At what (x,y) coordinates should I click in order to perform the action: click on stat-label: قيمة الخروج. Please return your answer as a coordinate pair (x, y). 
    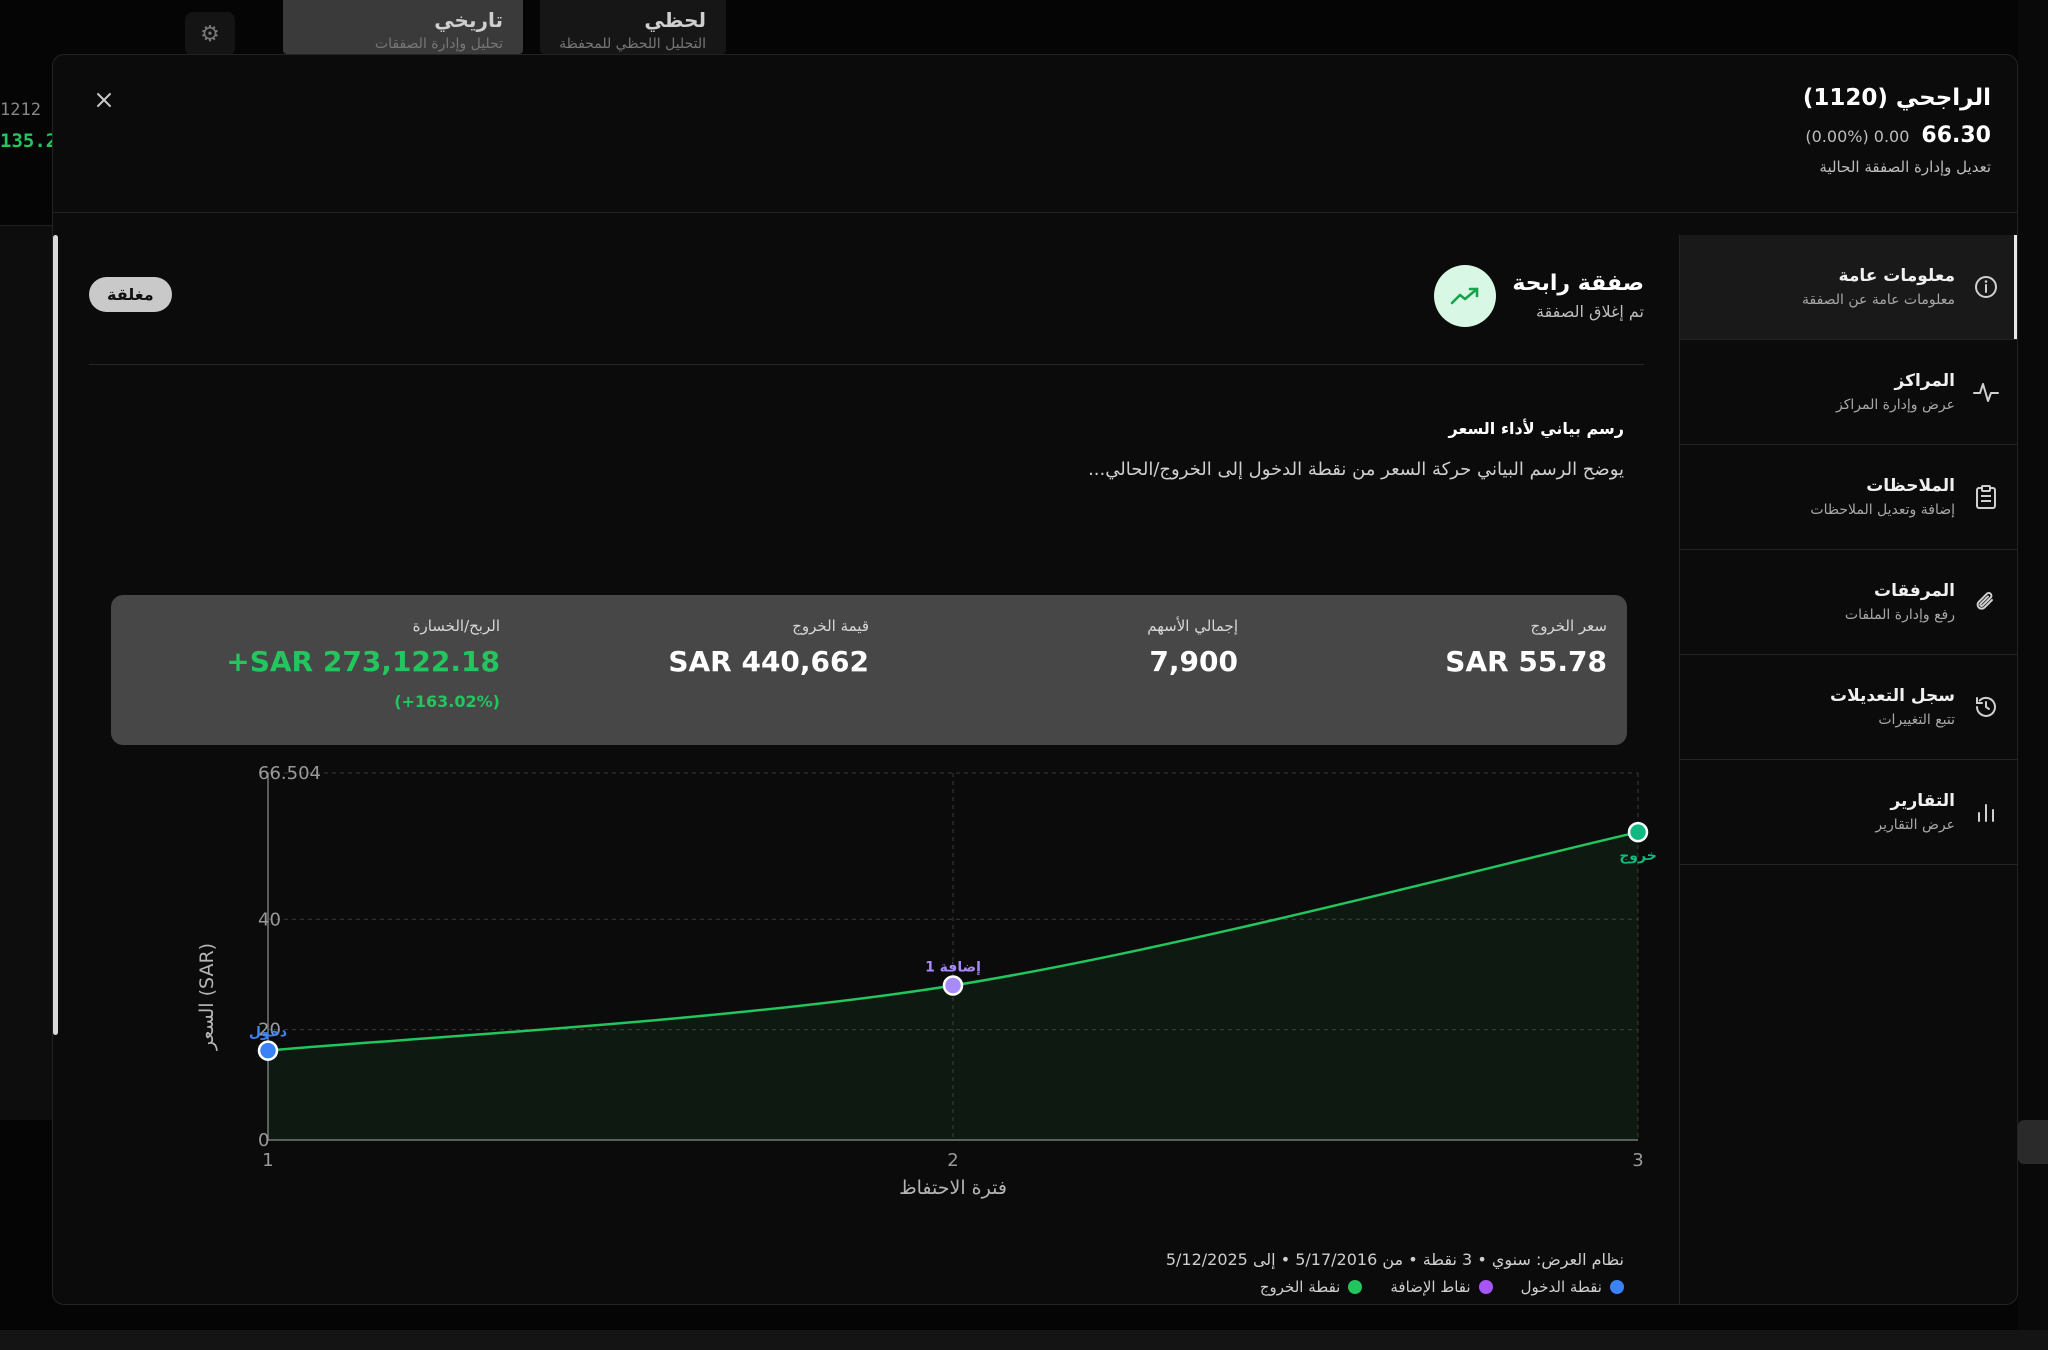
    Looking at the image, I should click on (830, 626).